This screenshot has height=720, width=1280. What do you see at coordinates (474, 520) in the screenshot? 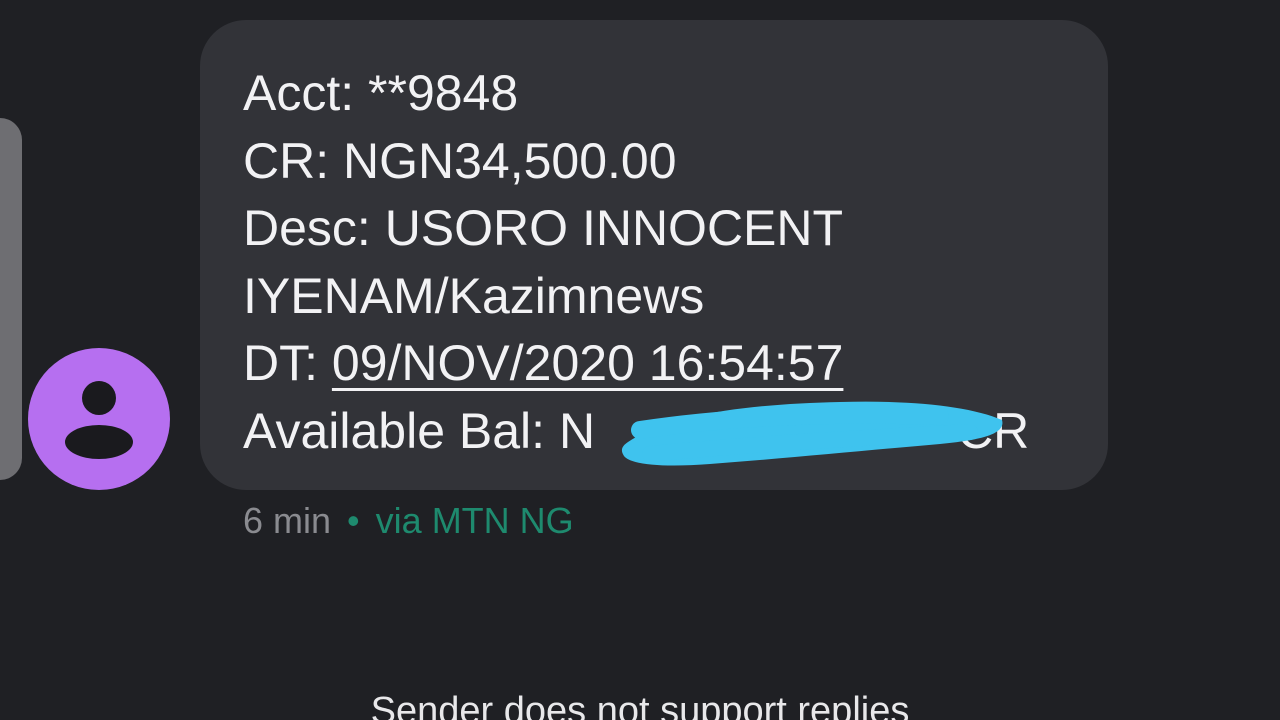
I see `carrier-label: via MTN NG` at bounding box center [474, 520].